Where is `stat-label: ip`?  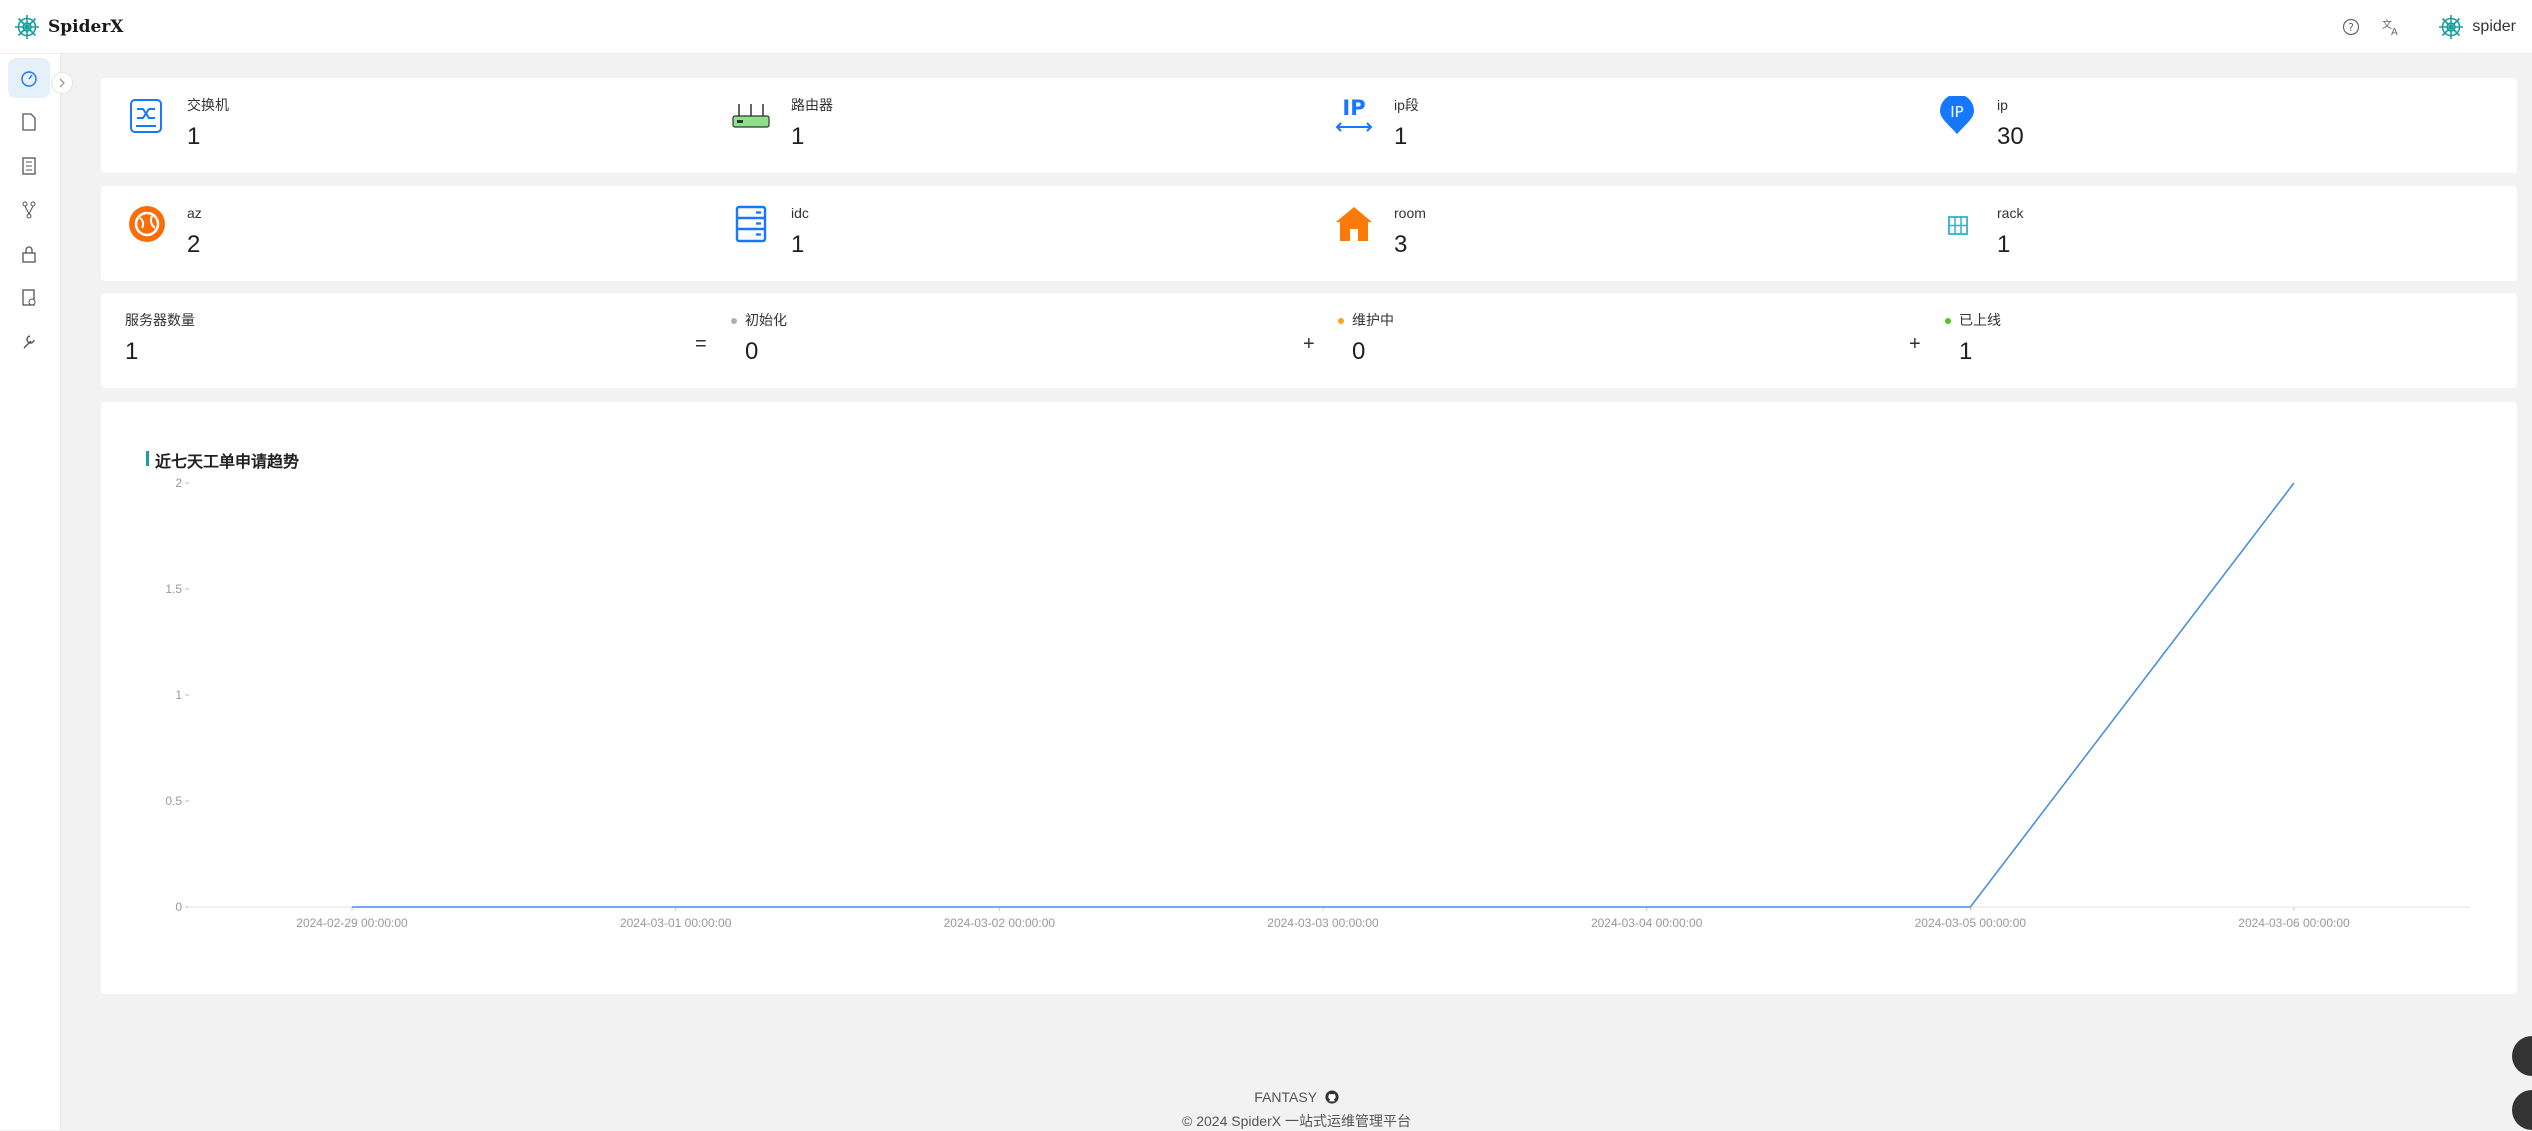
stat-label: ip is located at coordinates (2002, 105).